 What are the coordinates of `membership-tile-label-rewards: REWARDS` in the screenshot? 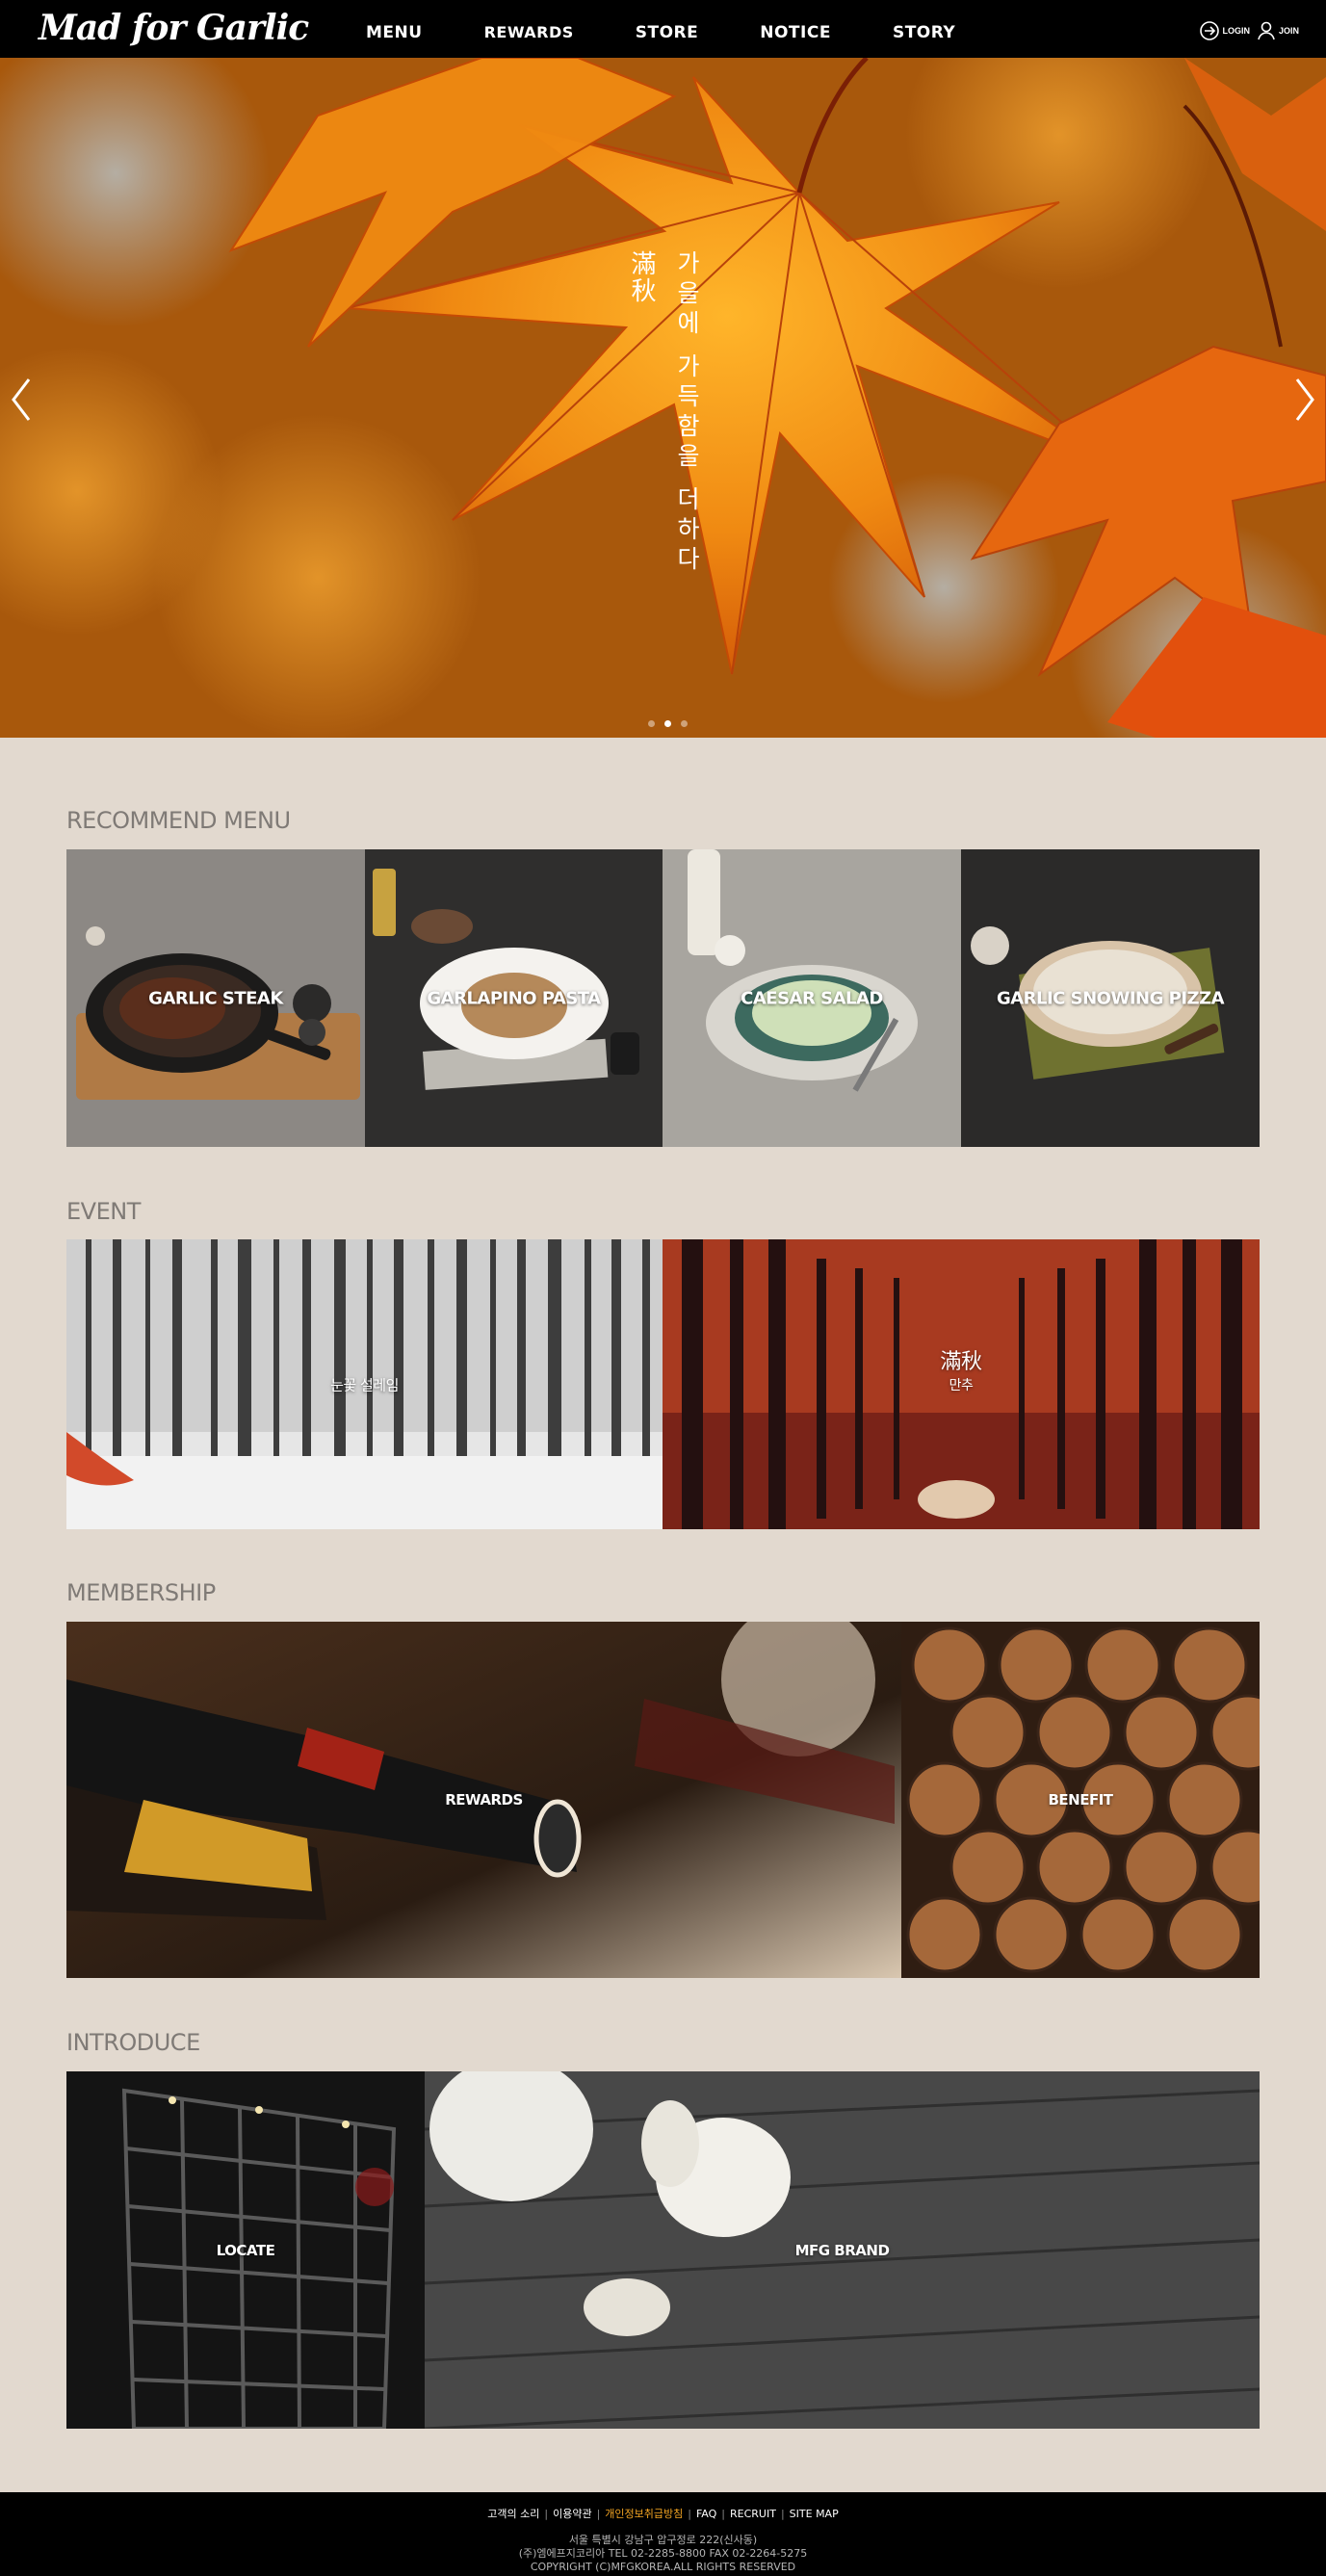 It's located at (484, 1799).